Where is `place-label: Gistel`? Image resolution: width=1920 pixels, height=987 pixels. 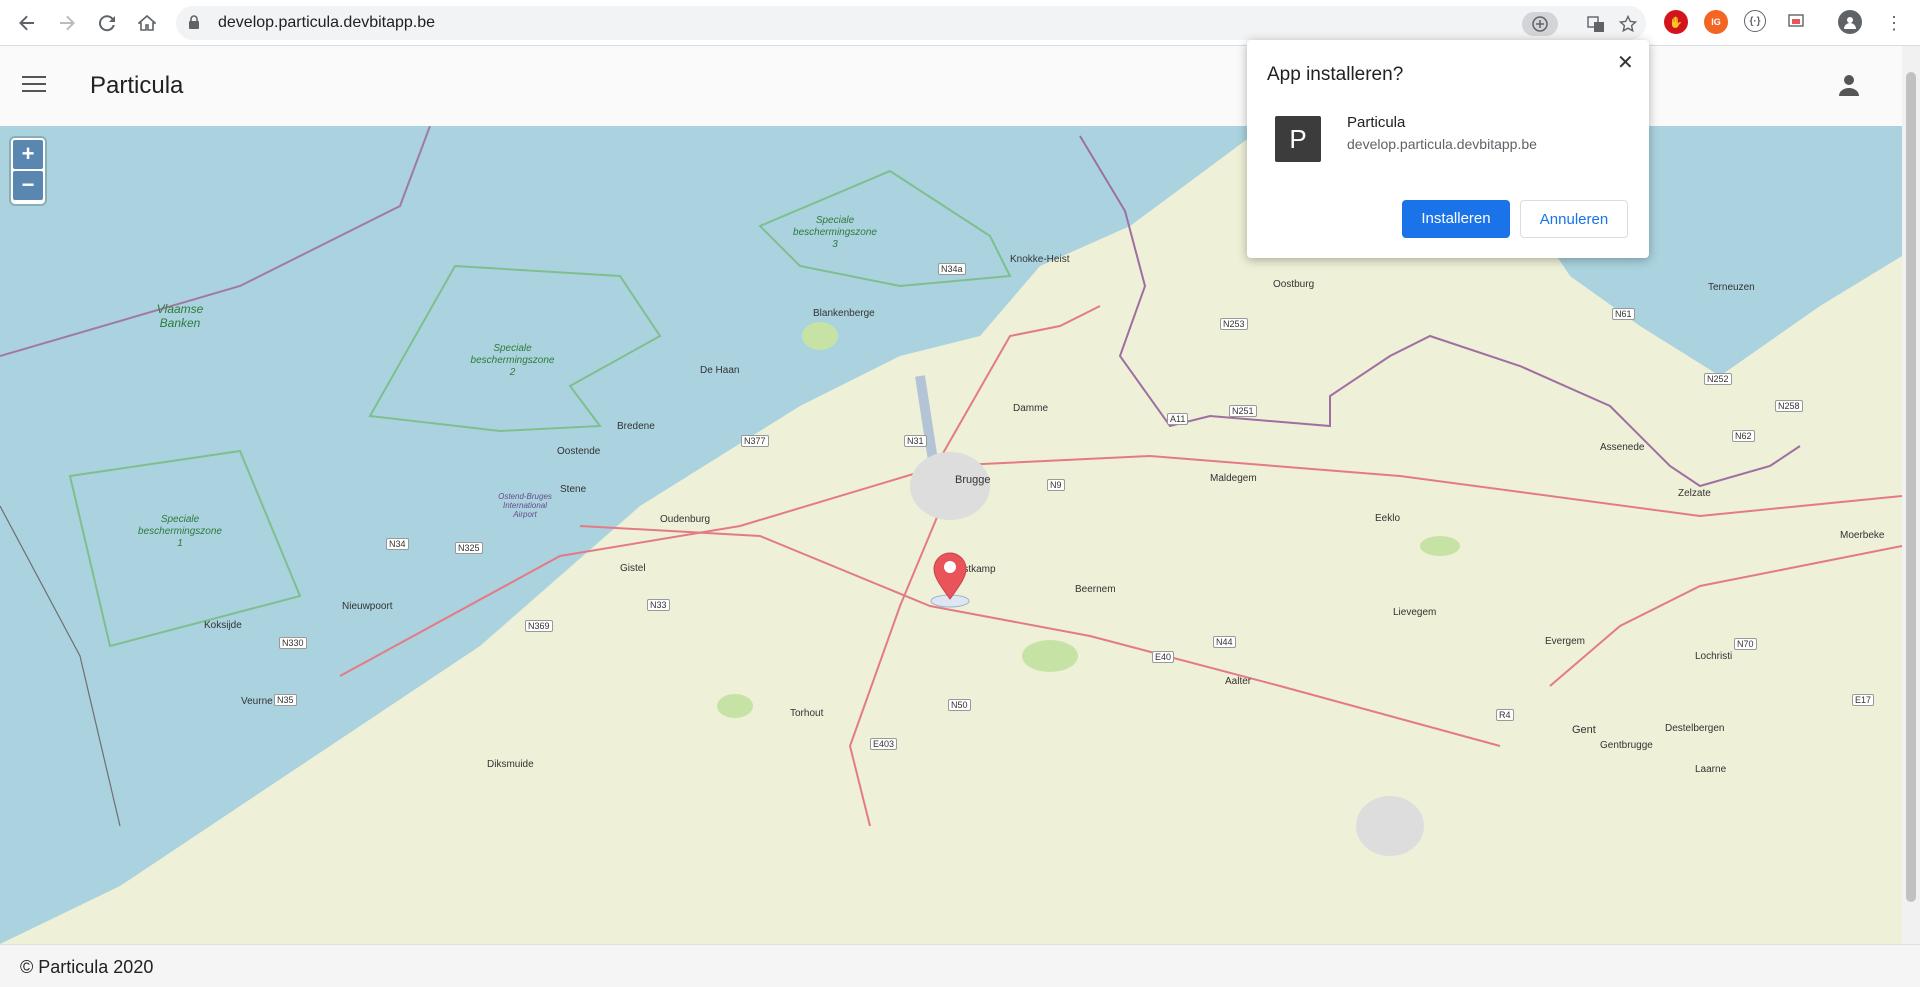
place-label: Gistel is located at coordinates (633, 568).